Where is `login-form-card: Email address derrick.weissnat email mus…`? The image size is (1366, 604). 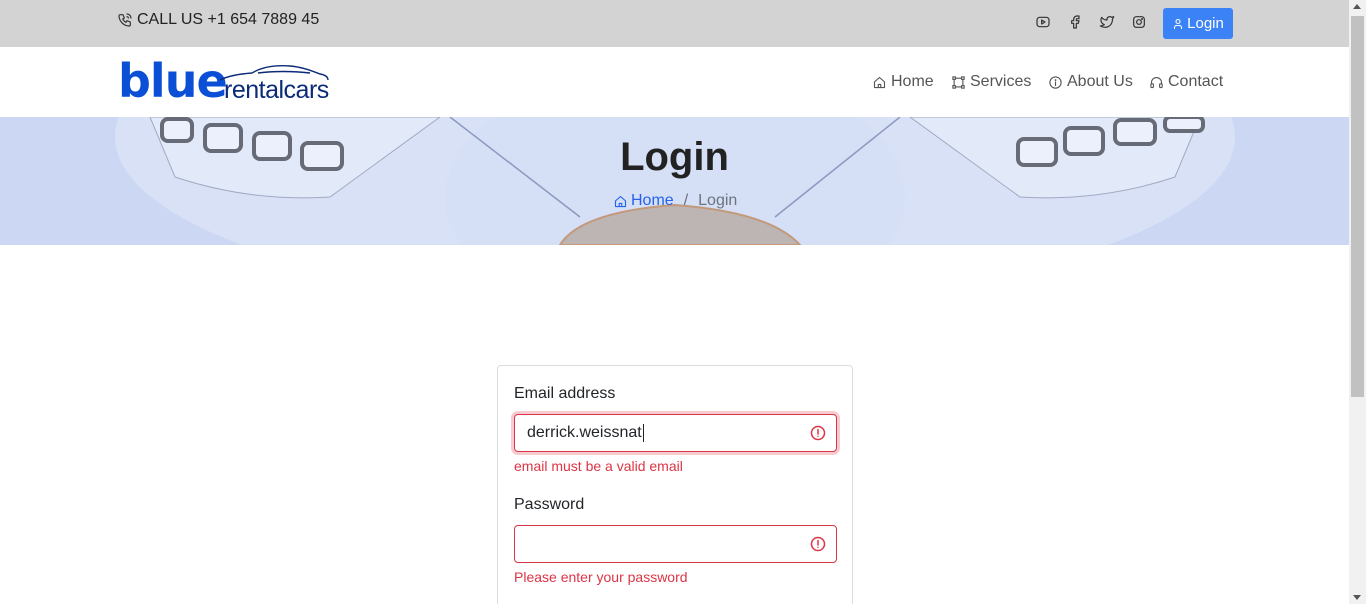 login-form-card: Email address derrick.weissnat email mus… is located at coordinates (675, 484).